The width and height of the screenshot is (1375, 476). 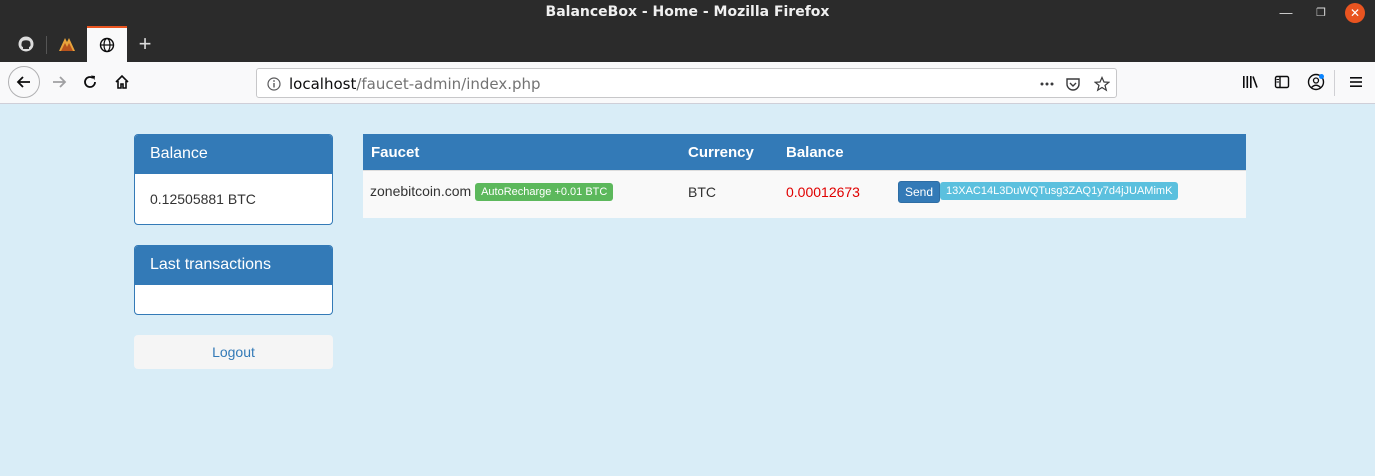 I want to click on autorecharge-badge: AutoRecharge +0.01 BTC, so click(x=544, y=192).